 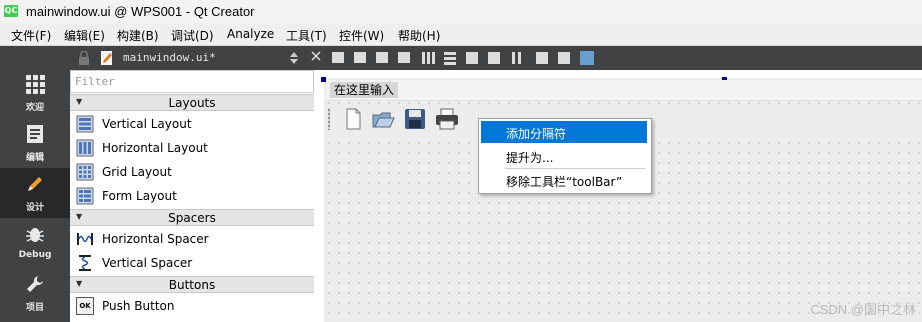 I want to click on mode-label: Debug, so click(x=35, y=255).